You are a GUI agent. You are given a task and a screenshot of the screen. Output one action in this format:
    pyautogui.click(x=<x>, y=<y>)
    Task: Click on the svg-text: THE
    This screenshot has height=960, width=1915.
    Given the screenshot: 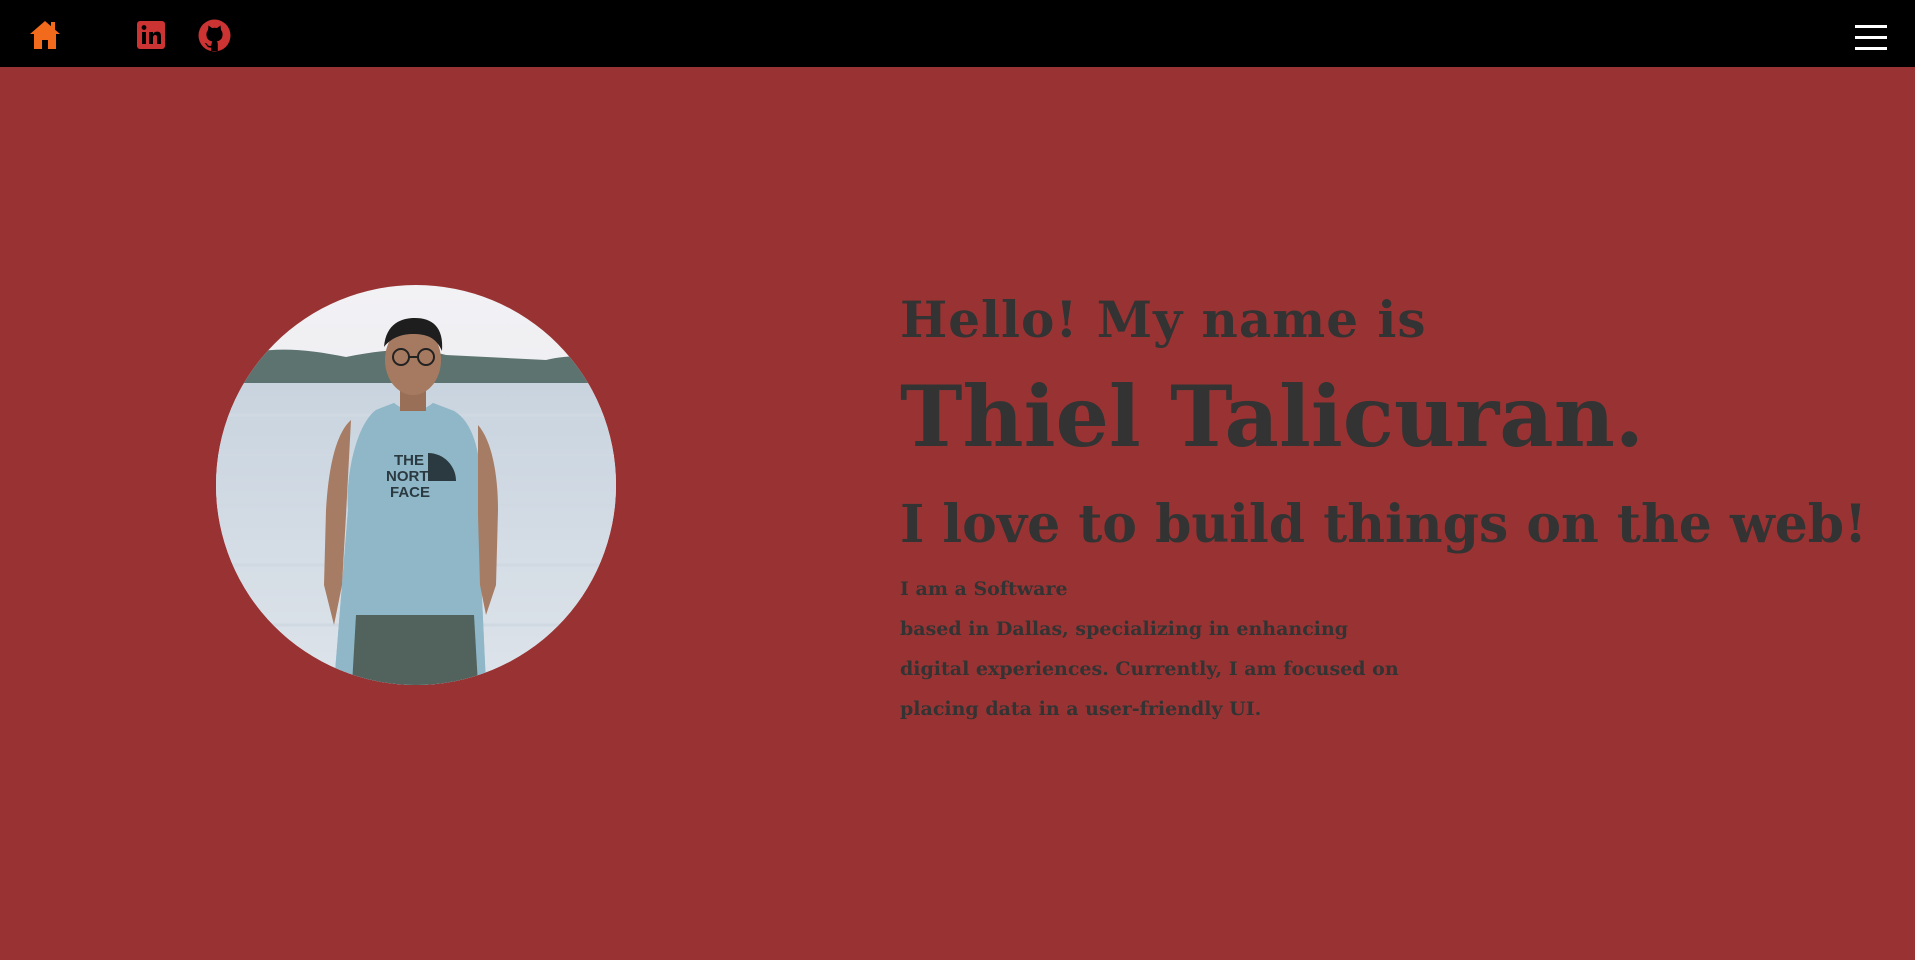 What is the action you would take?
    pyautogui.click(x=409, y=460)
    